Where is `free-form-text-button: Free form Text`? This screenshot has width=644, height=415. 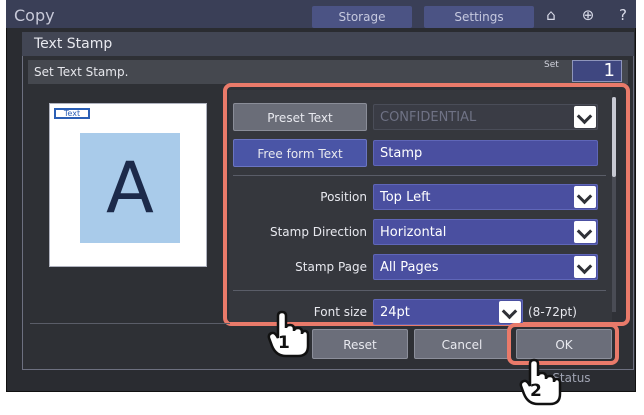 free-form-text-button: Free form Text is located at coordinates (300, 153).